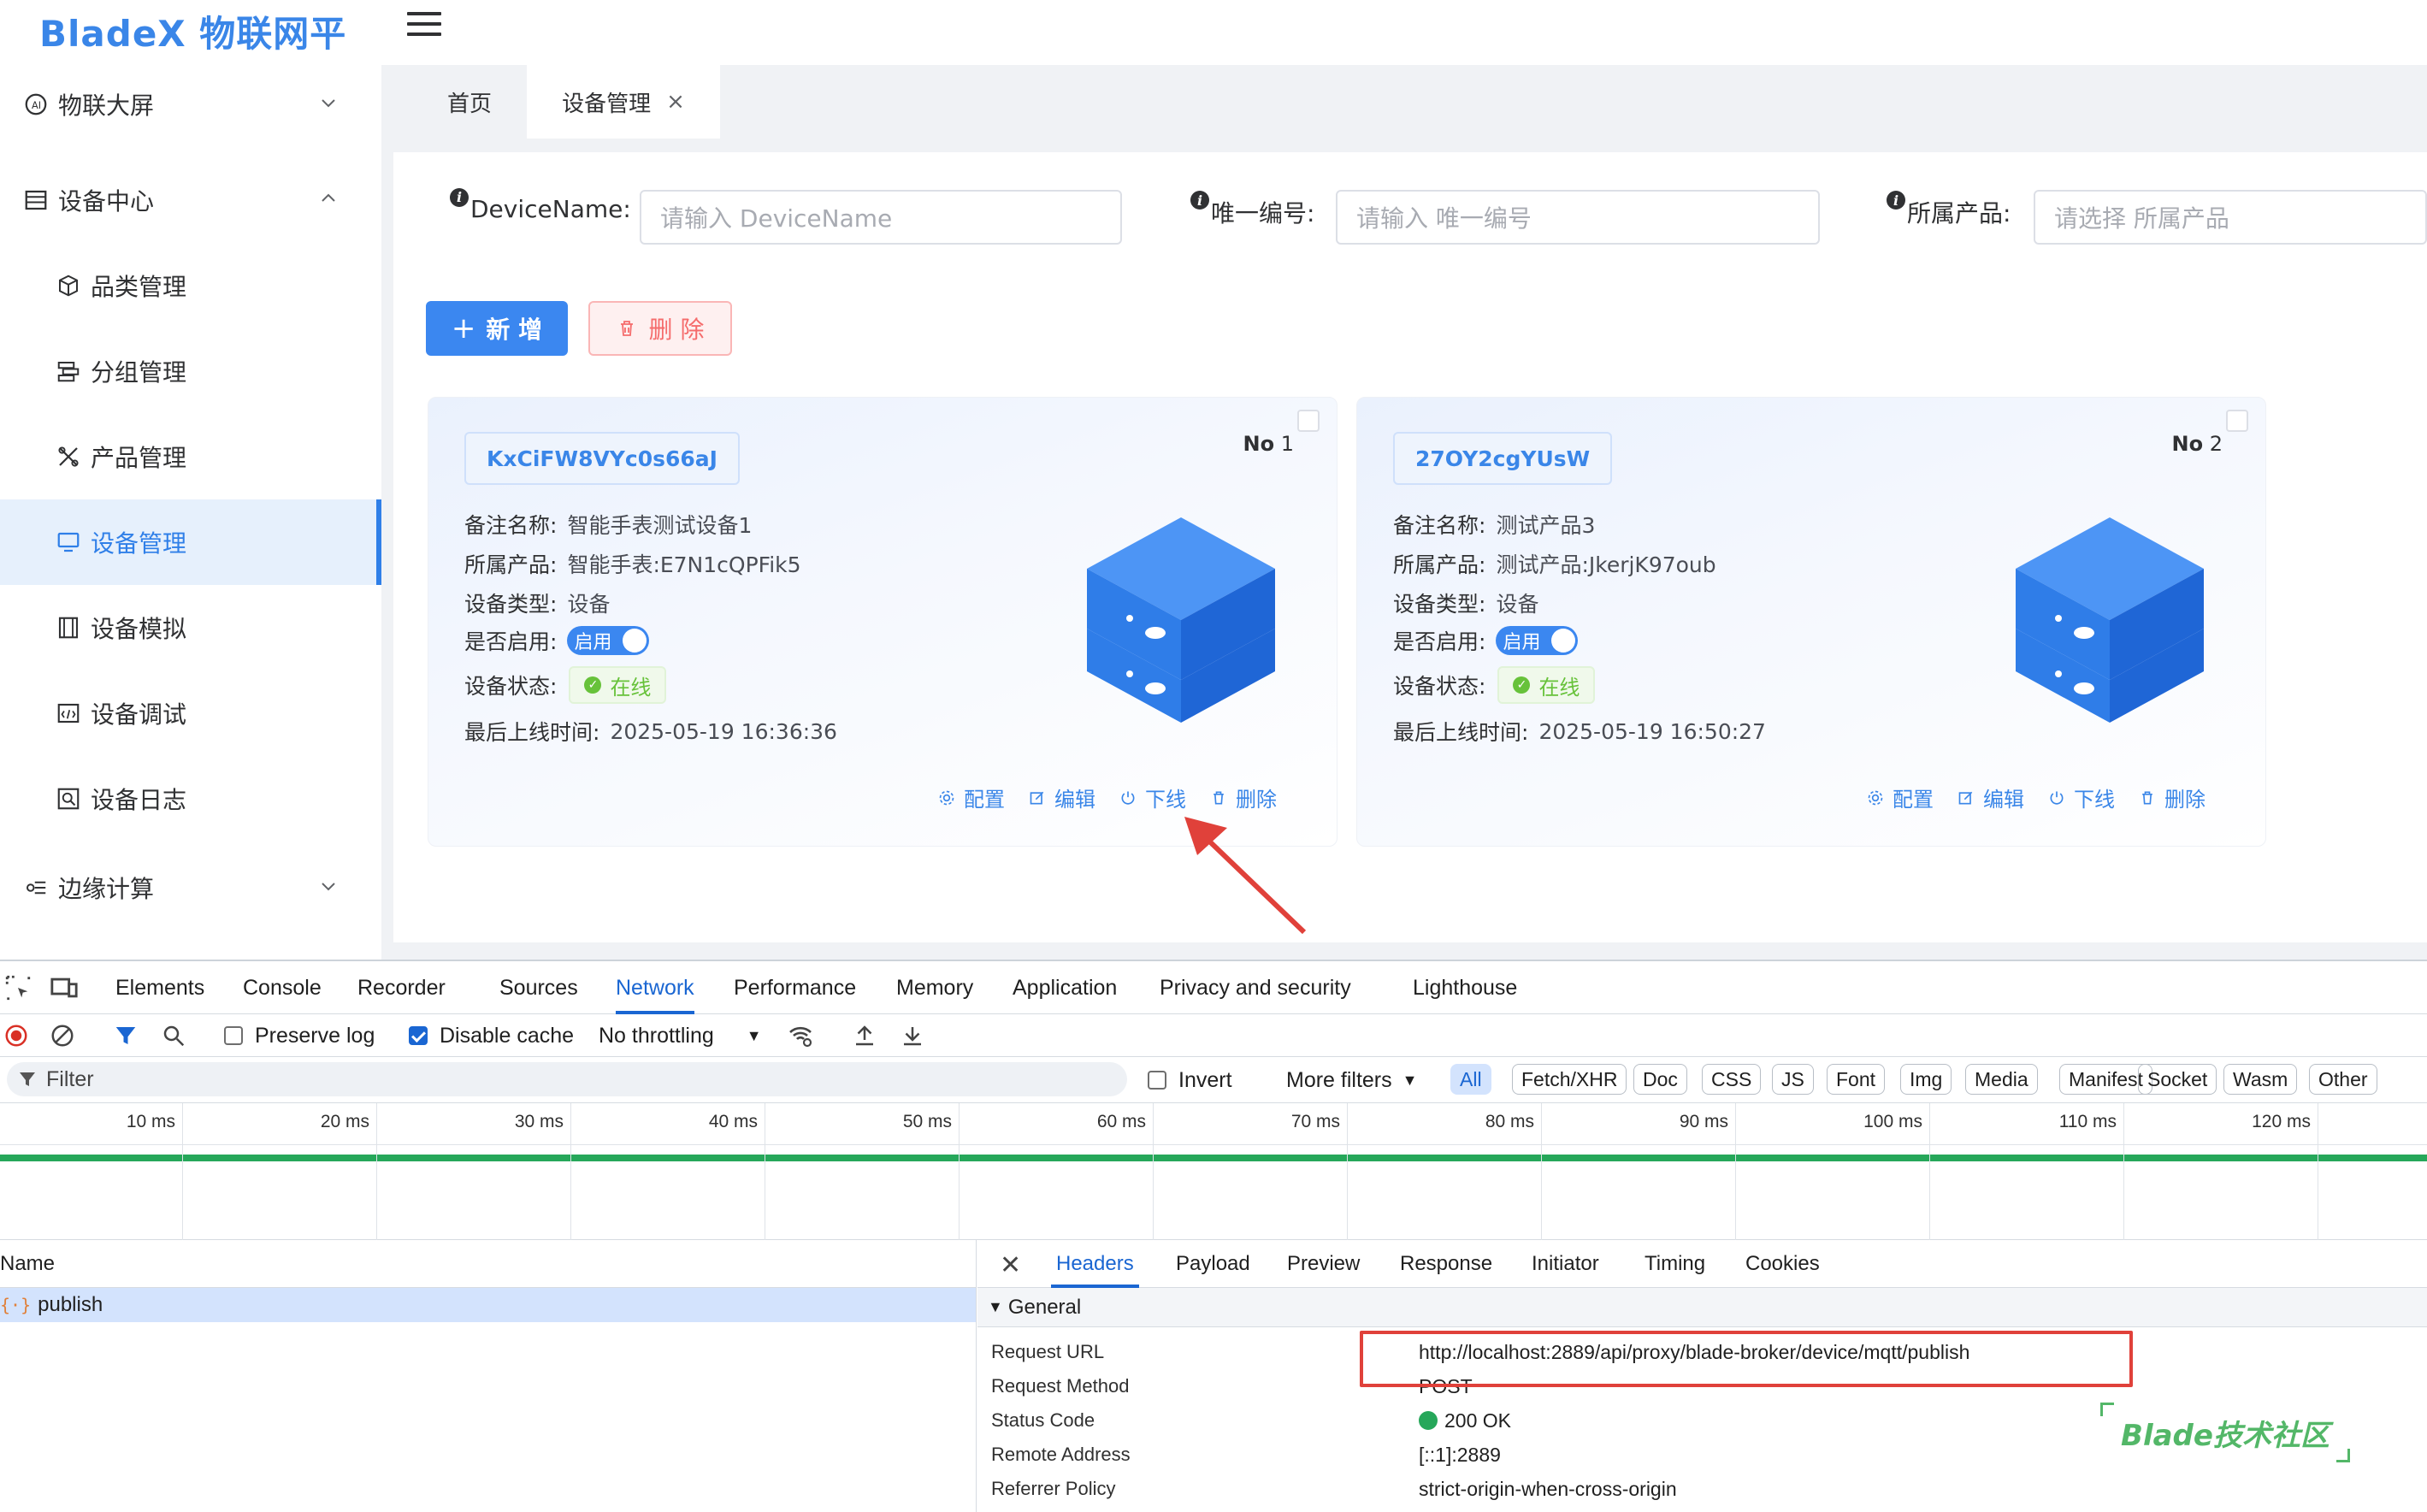  Describe the element at coordinates (497, 328) in the screenshot. I see `add-button: + 新 增` at that location.